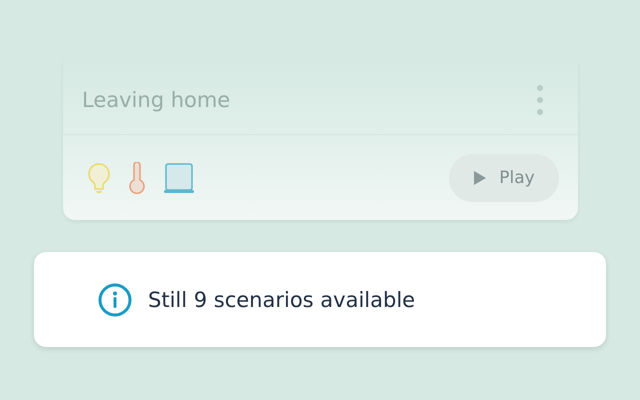 This screenshot has height=400, width=640. What do you see at coordinates (504, 178) in the screenshot?
I see `play-button: Play` at bounding box center [504, 178].